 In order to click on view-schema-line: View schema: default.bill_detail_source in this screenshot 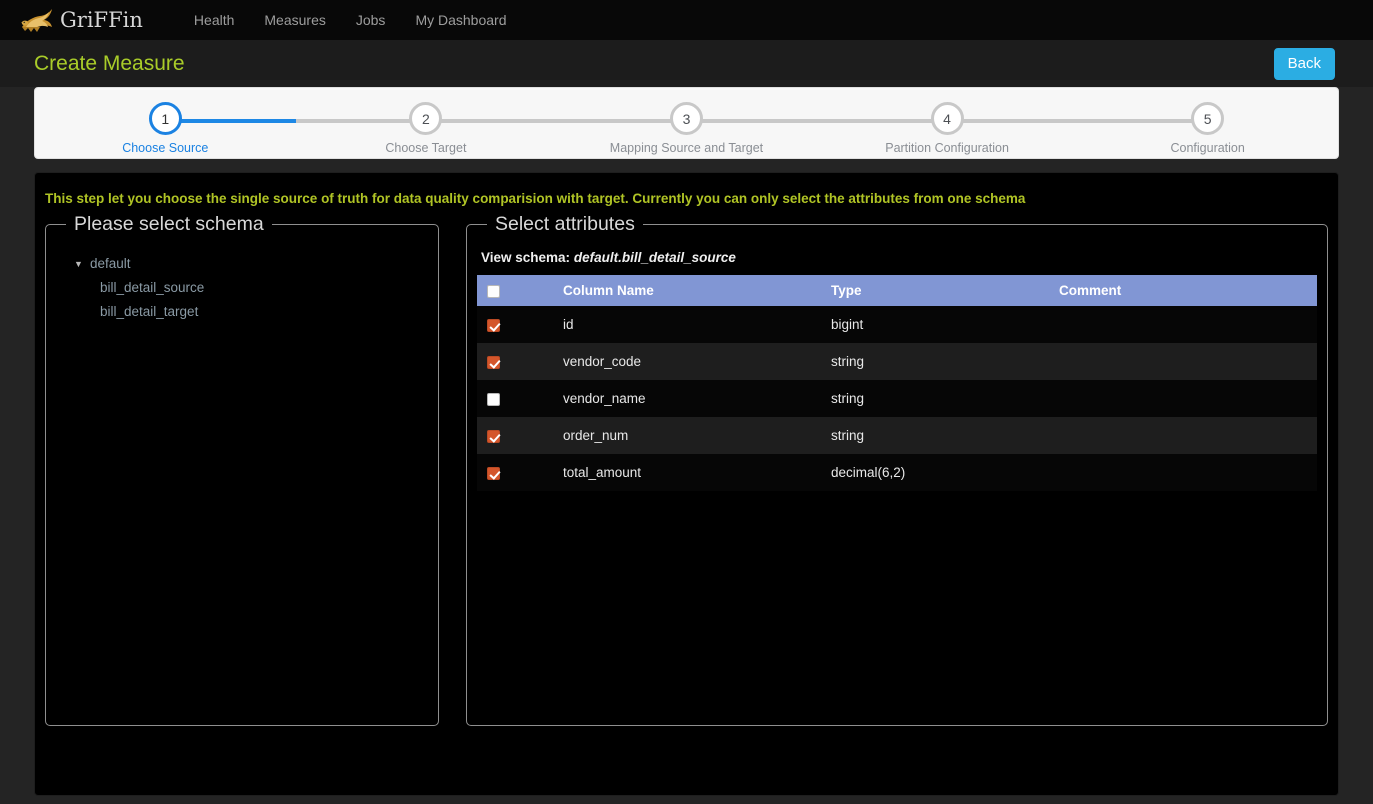, I will do `click(897, 259)`.